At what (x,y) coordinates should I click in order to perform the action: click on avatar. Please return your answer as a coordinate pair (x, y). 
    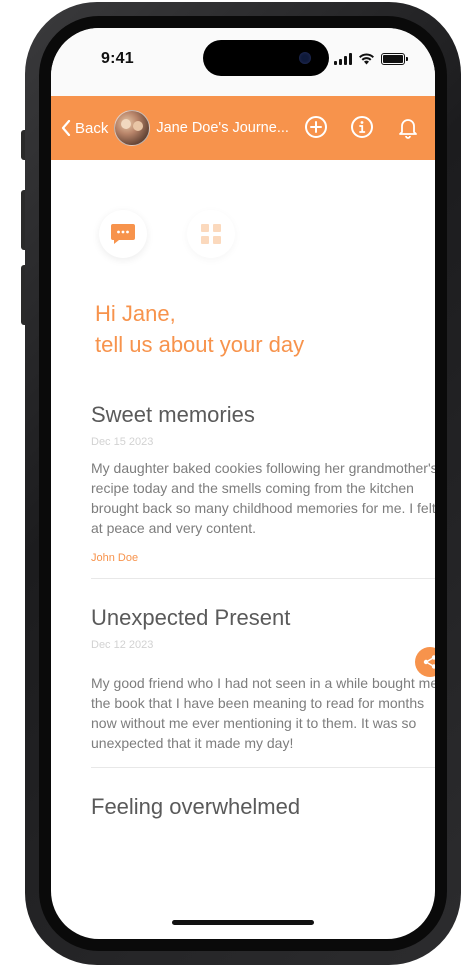
    Looking at the image, I should click on (132, 128).